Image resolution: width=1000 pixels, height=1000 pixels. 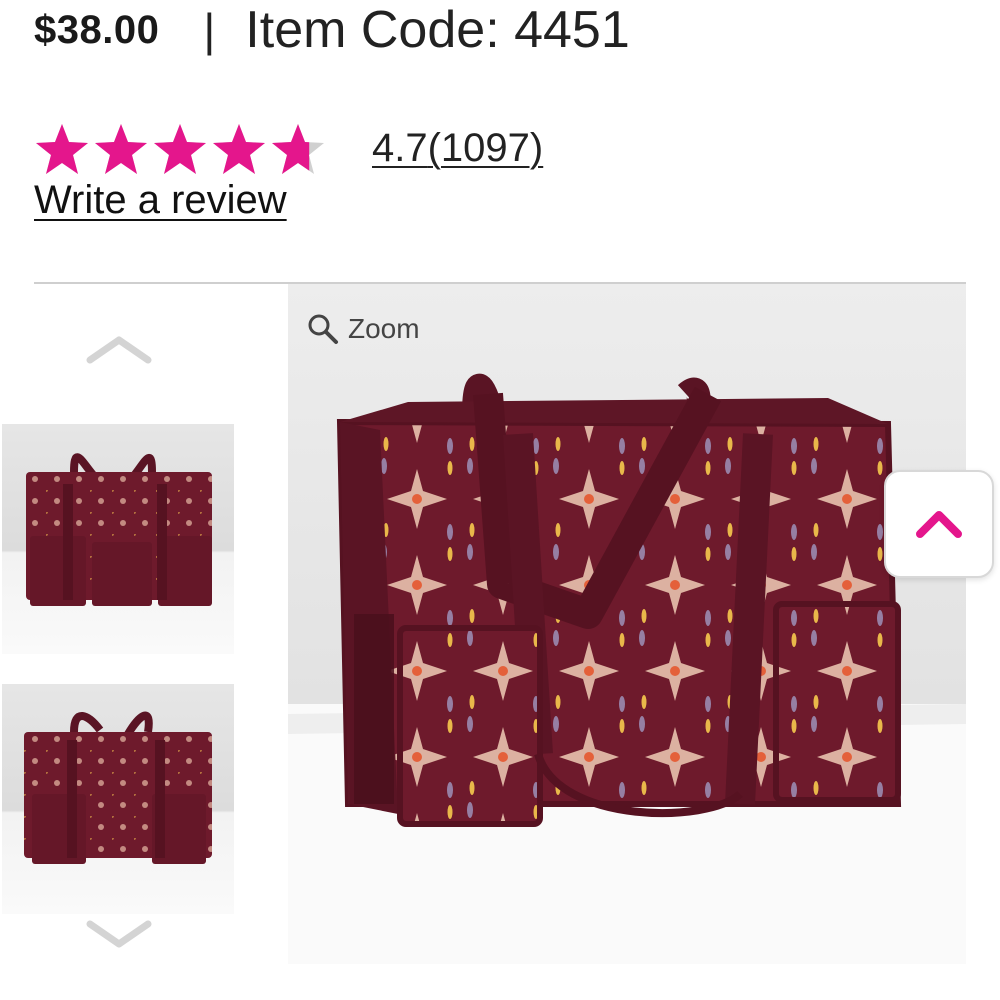 I want to click on write-review-link: Write a review, so click(x=160, y=200).